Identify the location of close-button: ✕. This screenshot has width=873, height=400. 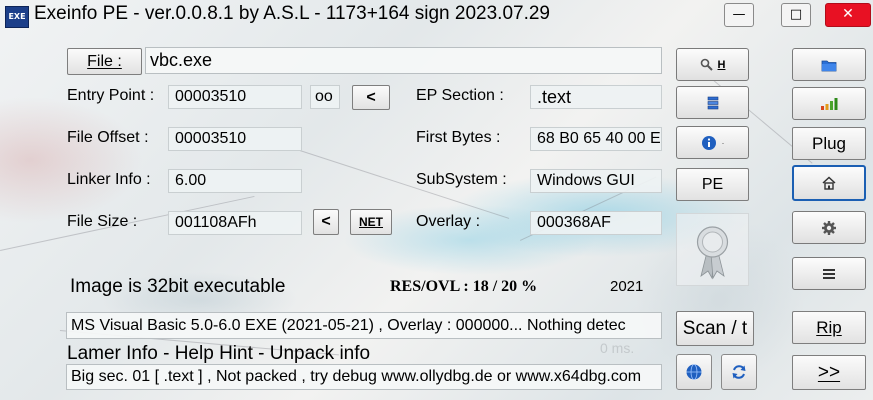
(848, 15).